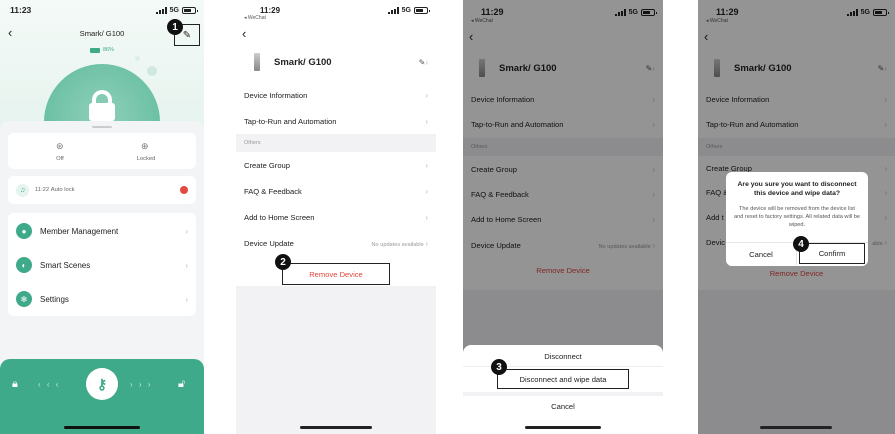 The width and height of the screenshot is (895, 434). What do you see at coordinates (24, 265) in the screenshot?
I see `toggle-icon: ◐` at bounding box center [24, 265].